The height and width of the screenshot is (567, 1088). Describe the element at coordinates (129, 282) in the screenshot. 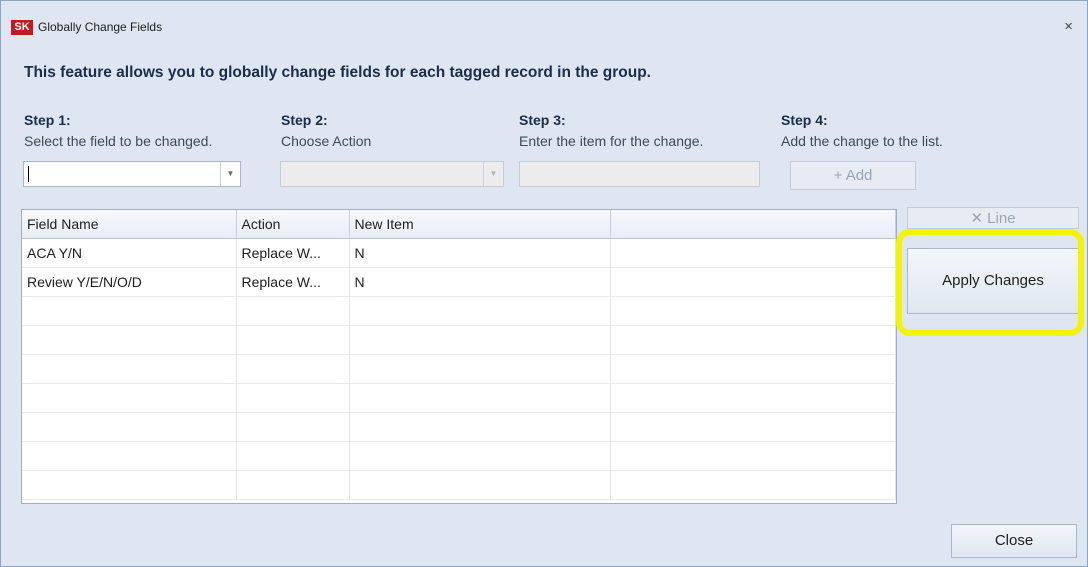

I see `cell-field-name: Review Y/E/N/O/D` at that location.